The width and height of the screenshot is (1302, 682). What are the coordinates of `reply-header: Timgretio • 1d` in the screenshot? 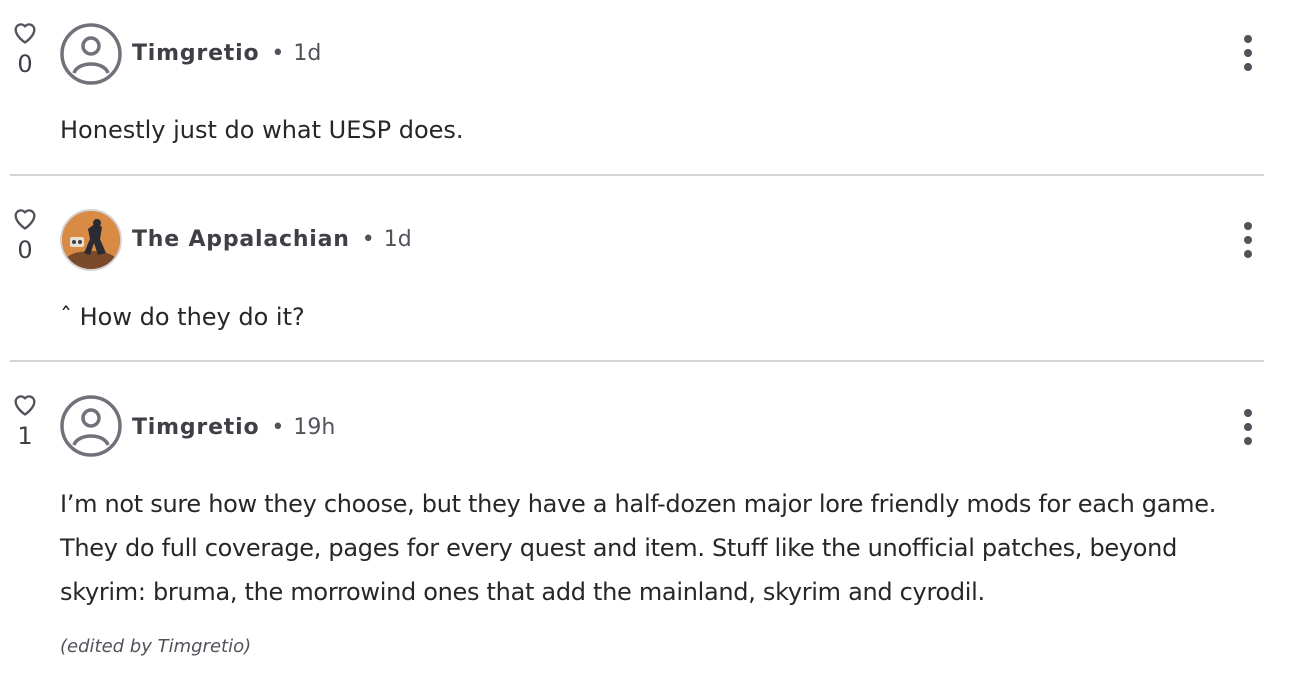 It's located at (226, 53).